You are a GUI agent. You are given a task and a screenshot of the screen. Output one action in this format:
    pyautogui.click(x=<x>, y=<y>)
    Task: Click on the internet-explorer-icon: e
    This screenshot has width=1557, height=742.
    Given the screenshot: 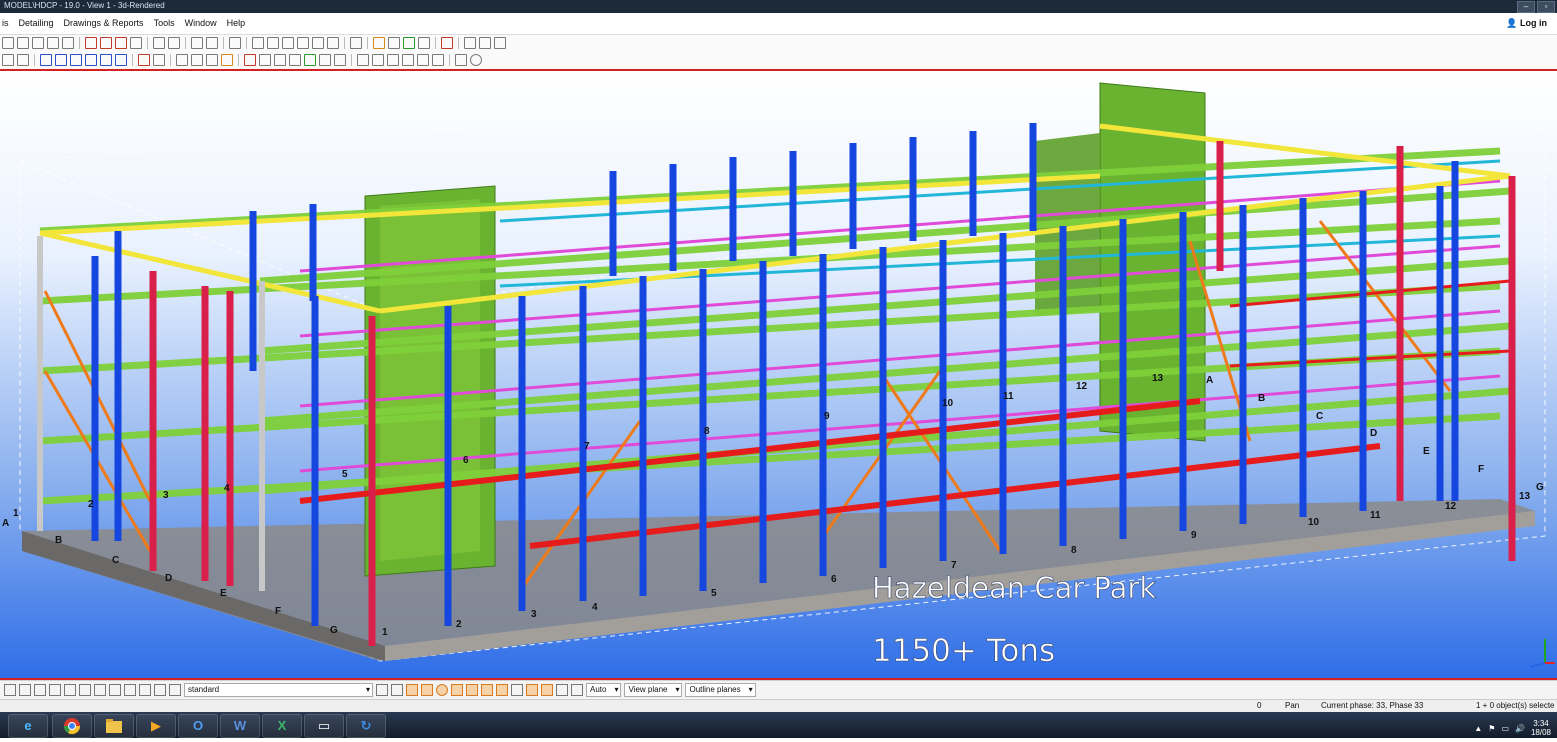 What is the action you would take?
    pyautogui.click(x=28, y=726)
    